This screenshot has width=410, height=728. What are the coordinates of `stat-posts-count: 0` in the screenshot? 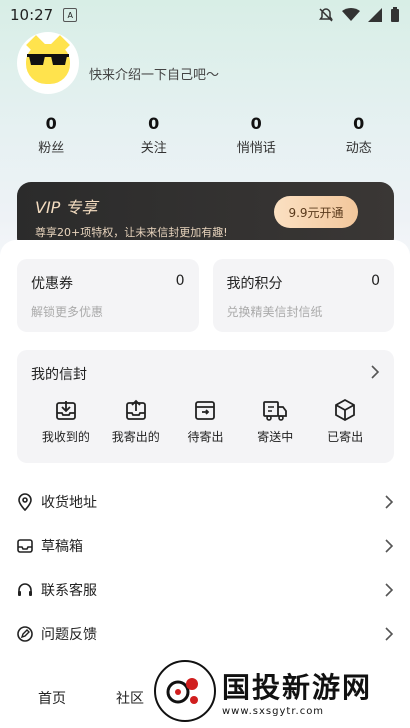 It's located at (359, 123).